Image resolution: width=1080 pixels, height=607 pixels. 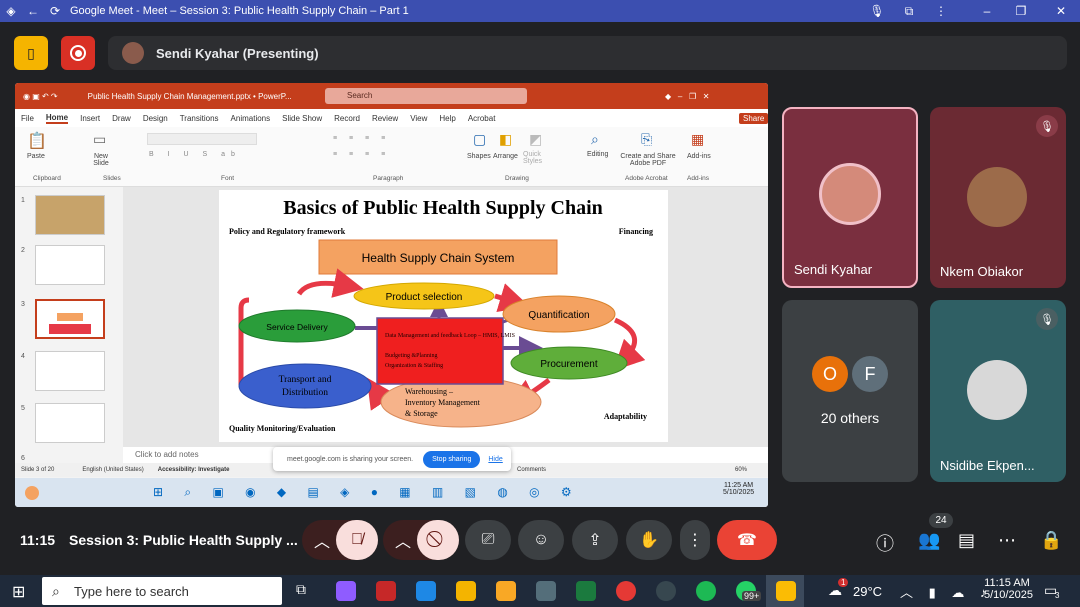 What do you see at coordinates (697, 139) in the screenshot?
I see `addins-icon: ▦` at bounding box center [697, 139].